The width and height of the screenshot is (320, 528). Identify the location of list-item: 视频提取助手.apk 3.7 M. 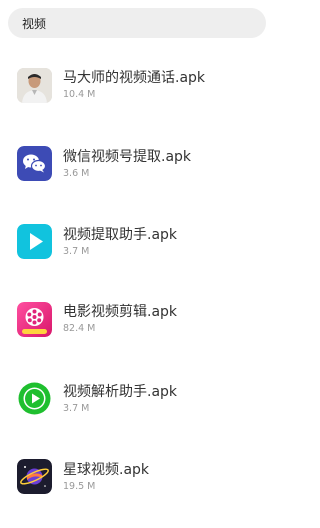
(134, 241).